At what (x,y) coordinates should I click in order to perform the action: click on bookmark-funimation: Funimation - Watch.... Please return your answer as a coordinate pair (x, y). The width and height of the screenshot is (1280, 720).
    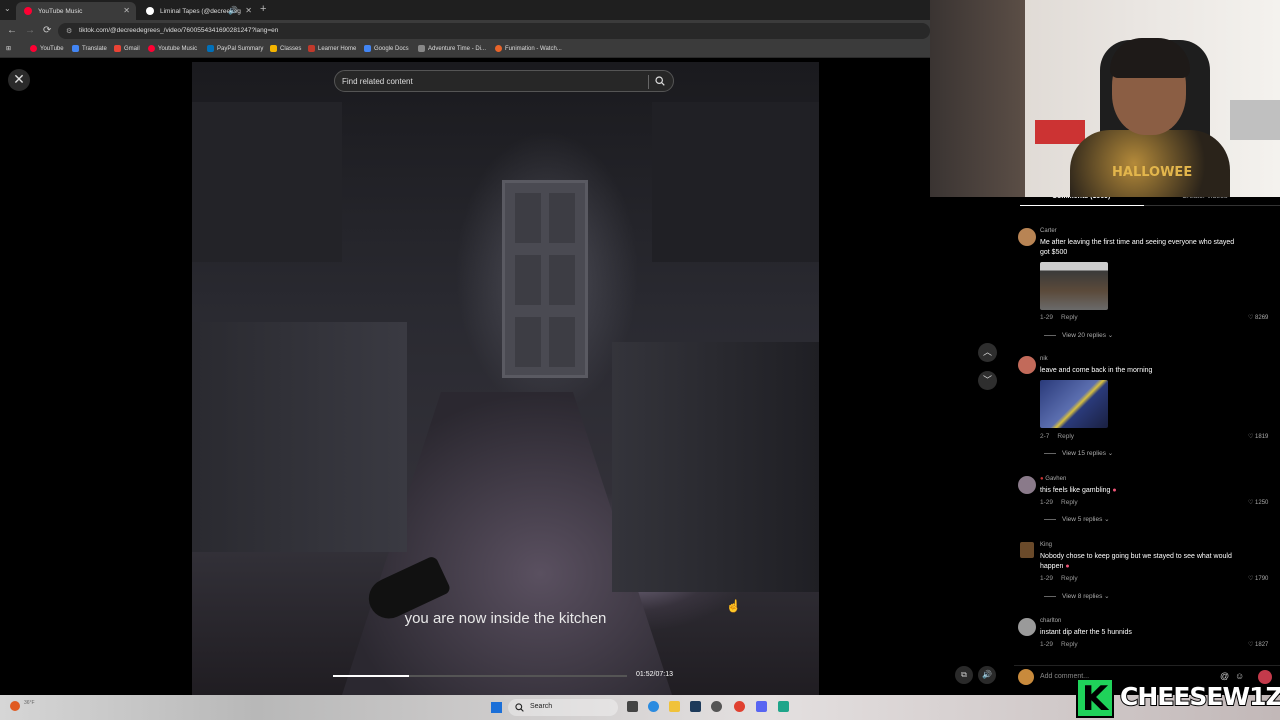
    Looking at the image, I should click on (528, 48).